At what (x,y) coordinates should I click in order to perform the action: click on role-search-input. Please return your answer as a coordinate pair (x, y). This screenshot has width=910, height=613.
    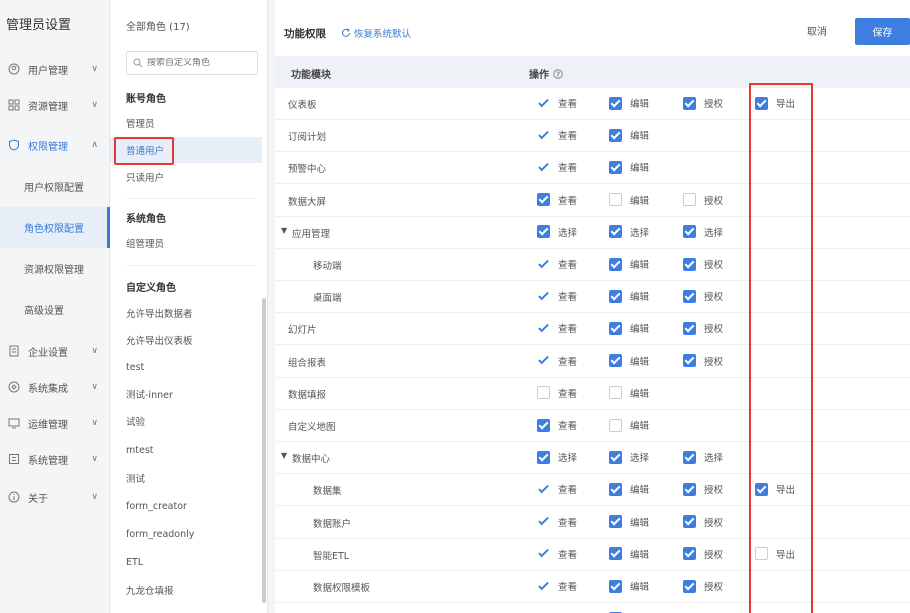
    Looking at the image, I should click on (197, 63).